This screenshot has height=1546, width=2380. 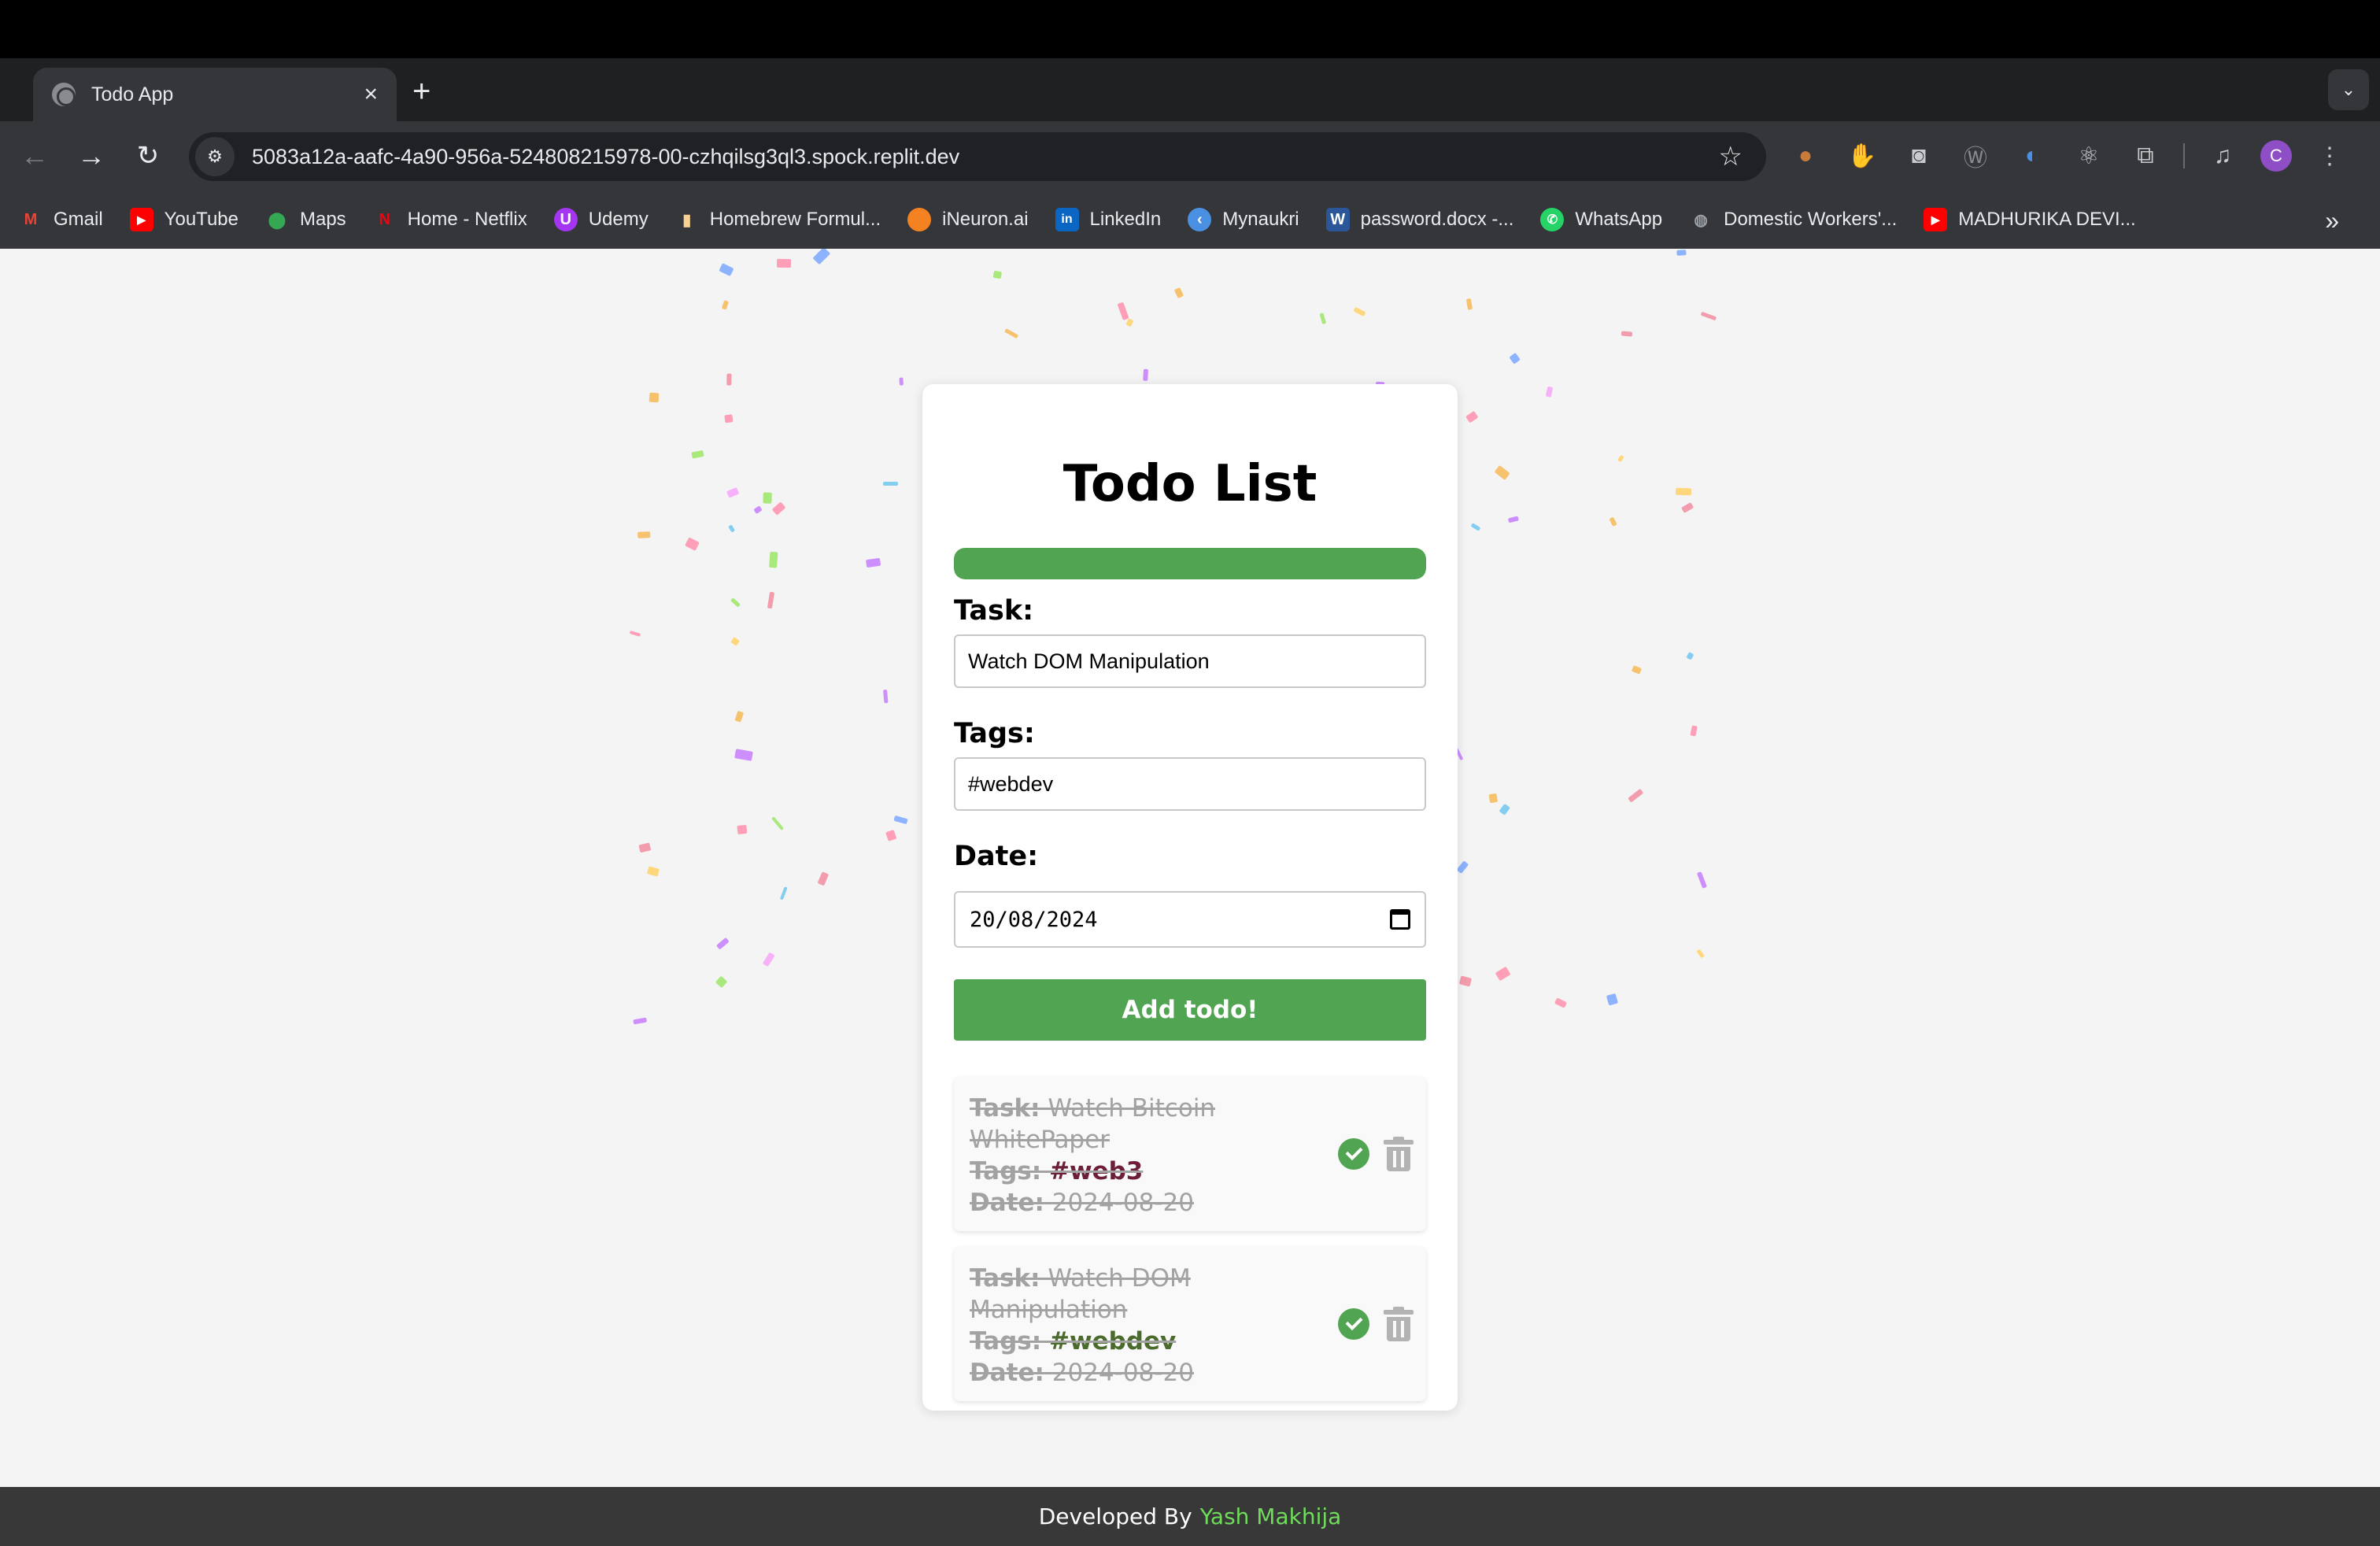 I want to click on homebrew-icon: ▮, so click(x=687, y=220).